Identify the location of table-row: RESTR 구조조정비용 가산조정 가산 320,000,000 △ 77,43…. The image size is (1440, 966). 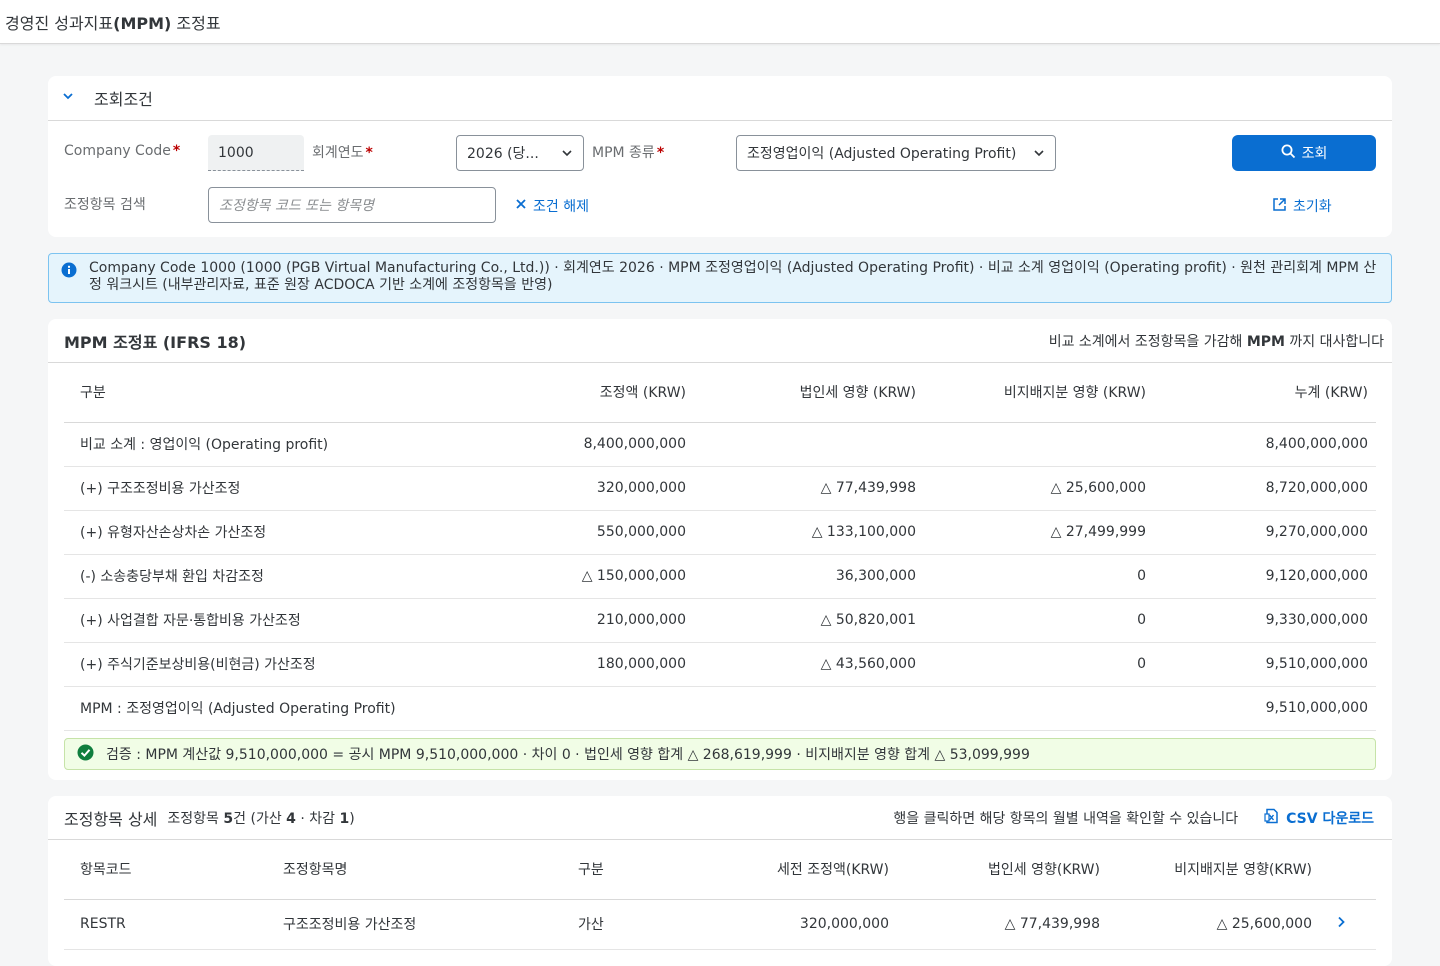
(720, 924).